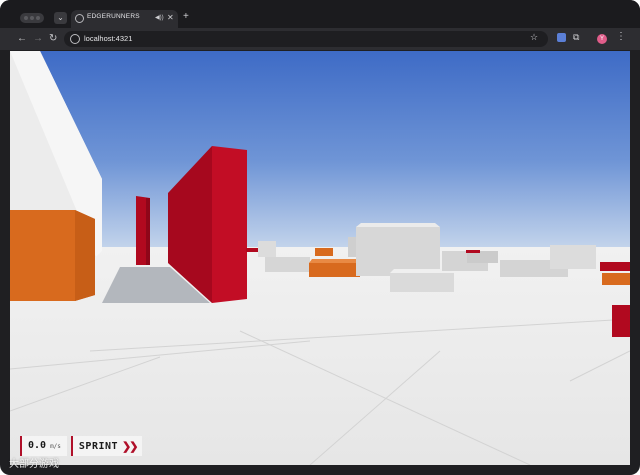  I want to click on avatar: Y, so click(602, 39).